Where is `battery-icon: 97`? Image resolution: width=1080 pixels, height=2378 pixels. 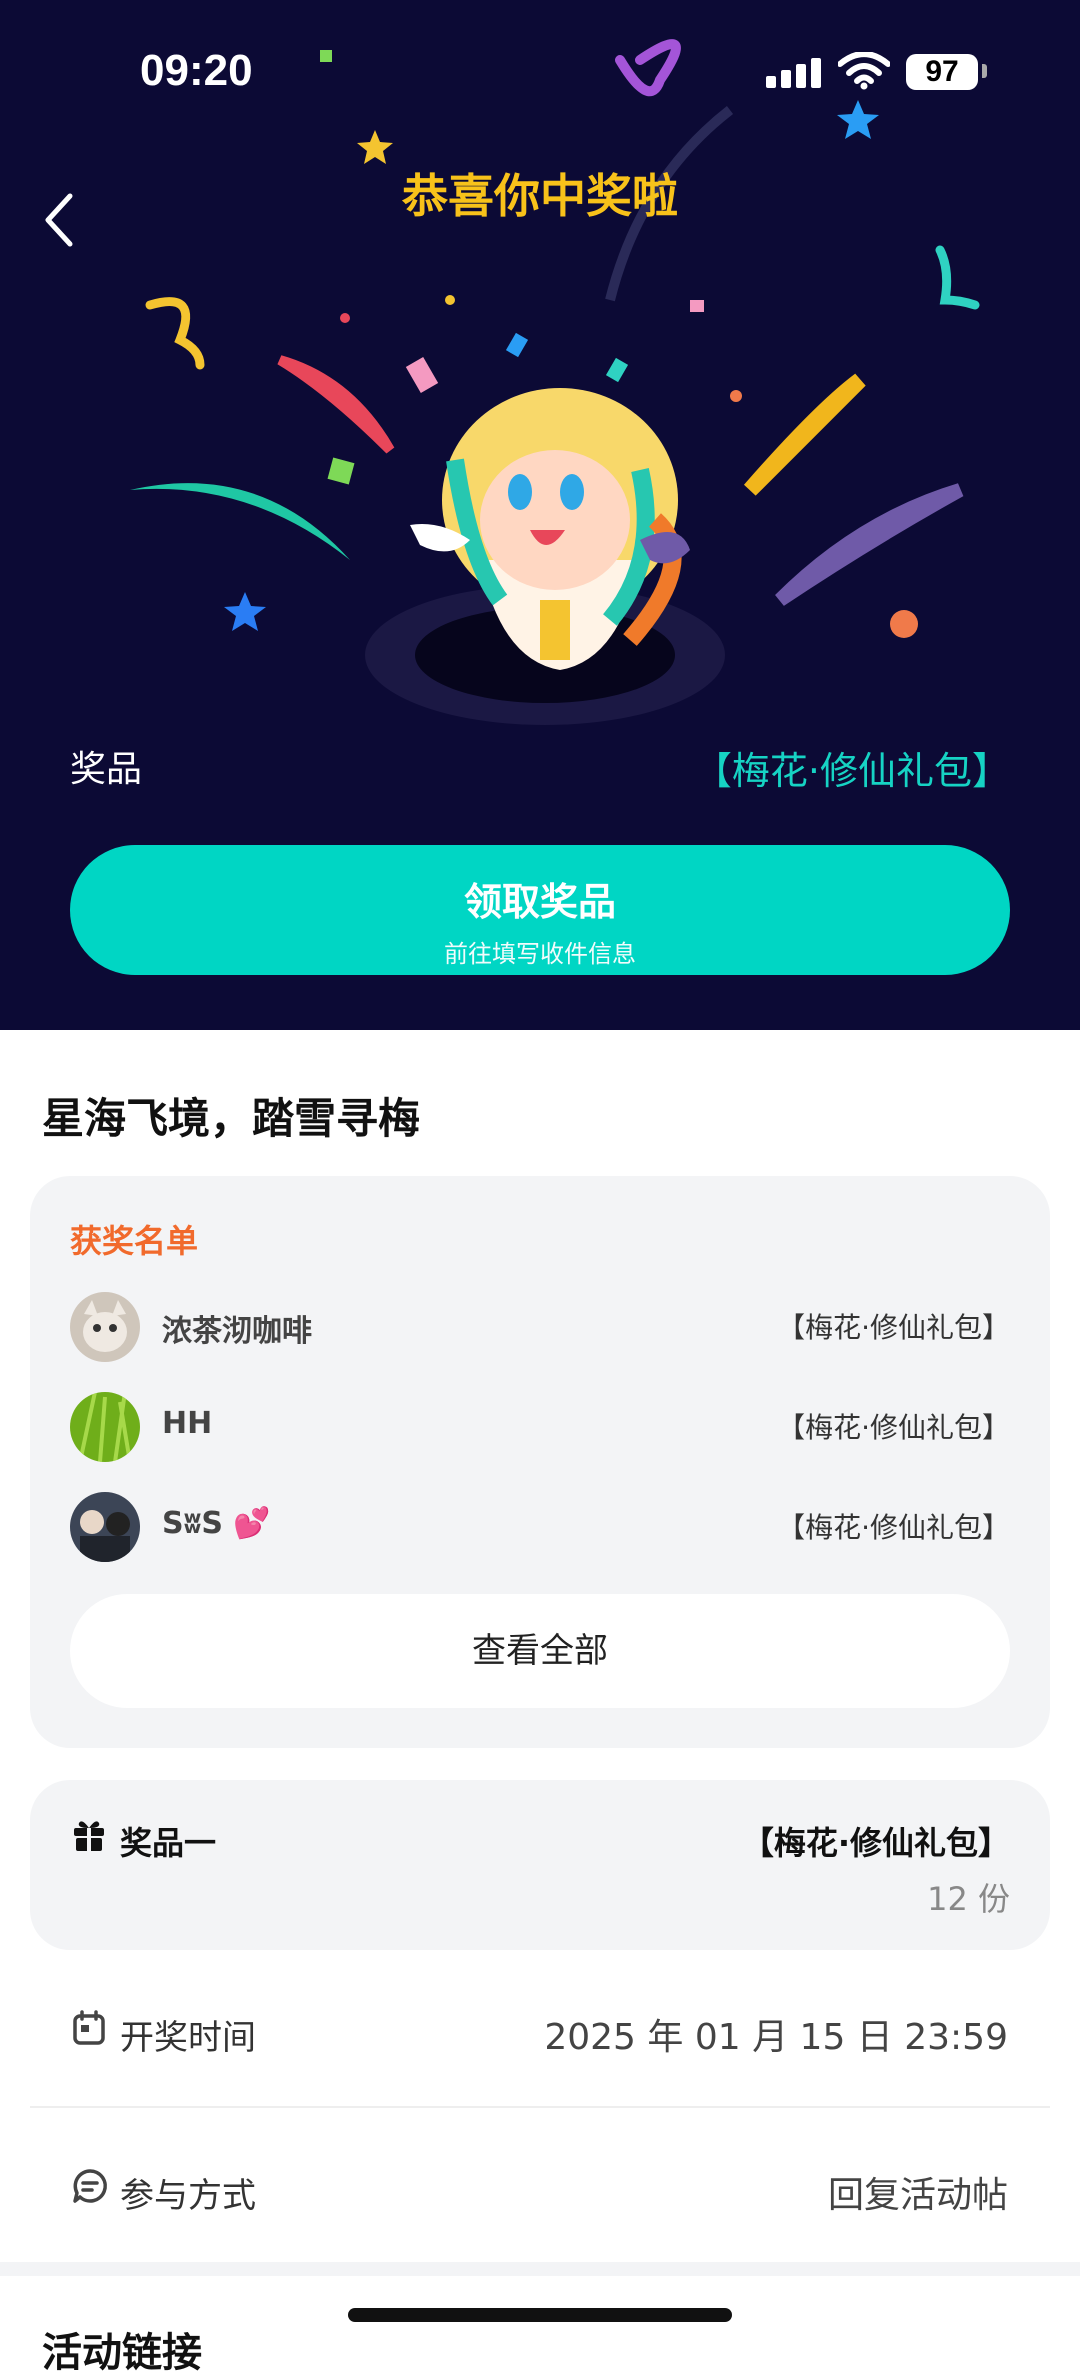
battery-icon: 97 is located at coordinates (942, 72).